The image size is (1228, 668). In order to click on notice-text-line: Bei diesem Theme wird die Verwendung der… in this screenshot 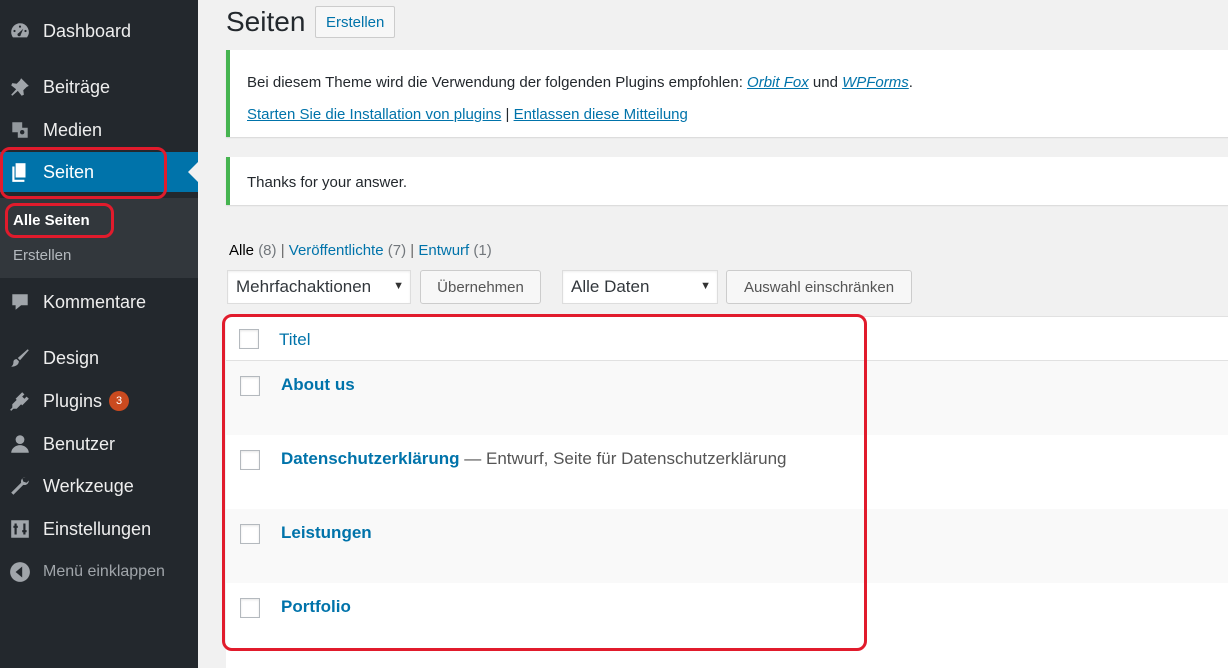, I will do `click(580, 82)`.